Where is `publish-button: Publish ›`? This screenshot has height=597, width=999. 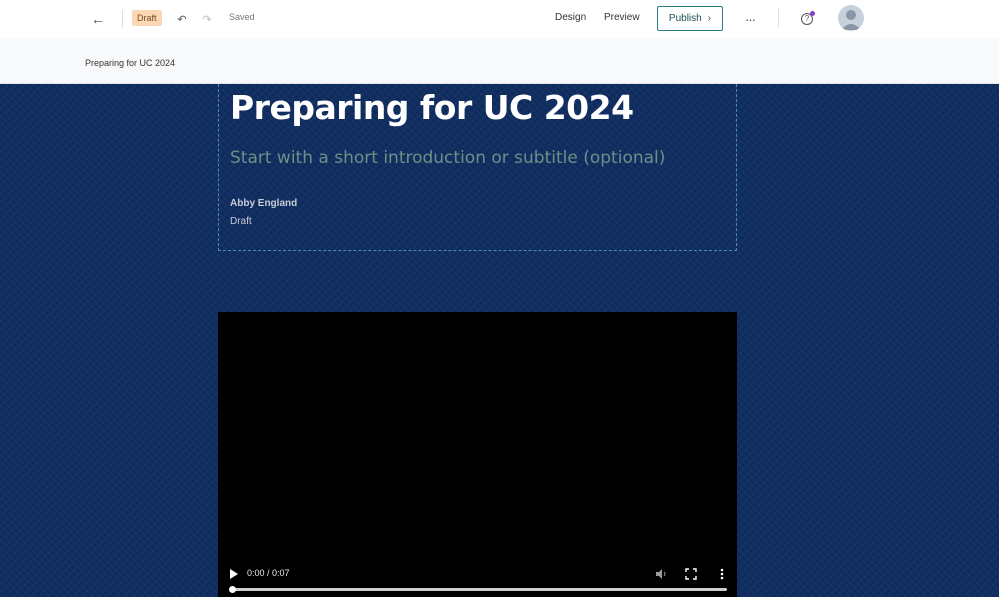
publish-button: Publish › is located at coordinates (690, 18).